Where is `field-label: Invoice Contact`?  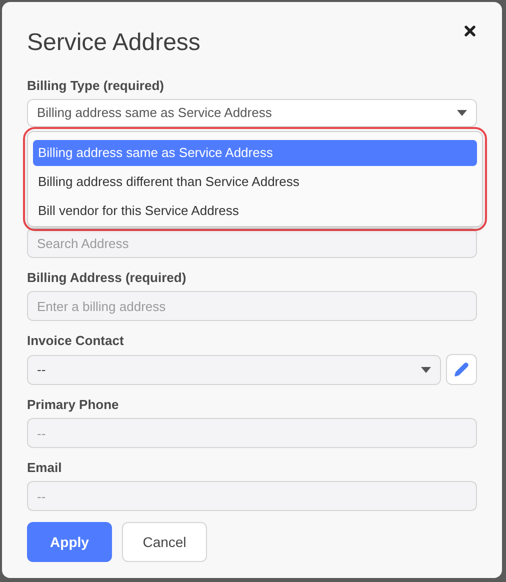
field-label: Invoice Contact is located at coordinates (76, 341).